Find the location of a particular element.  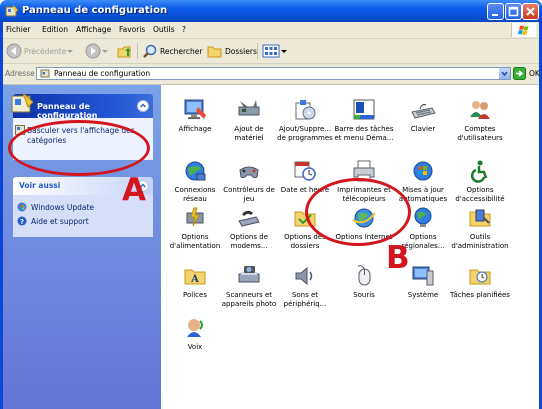

add-hardware-icon is located at coordinates (249, 108).